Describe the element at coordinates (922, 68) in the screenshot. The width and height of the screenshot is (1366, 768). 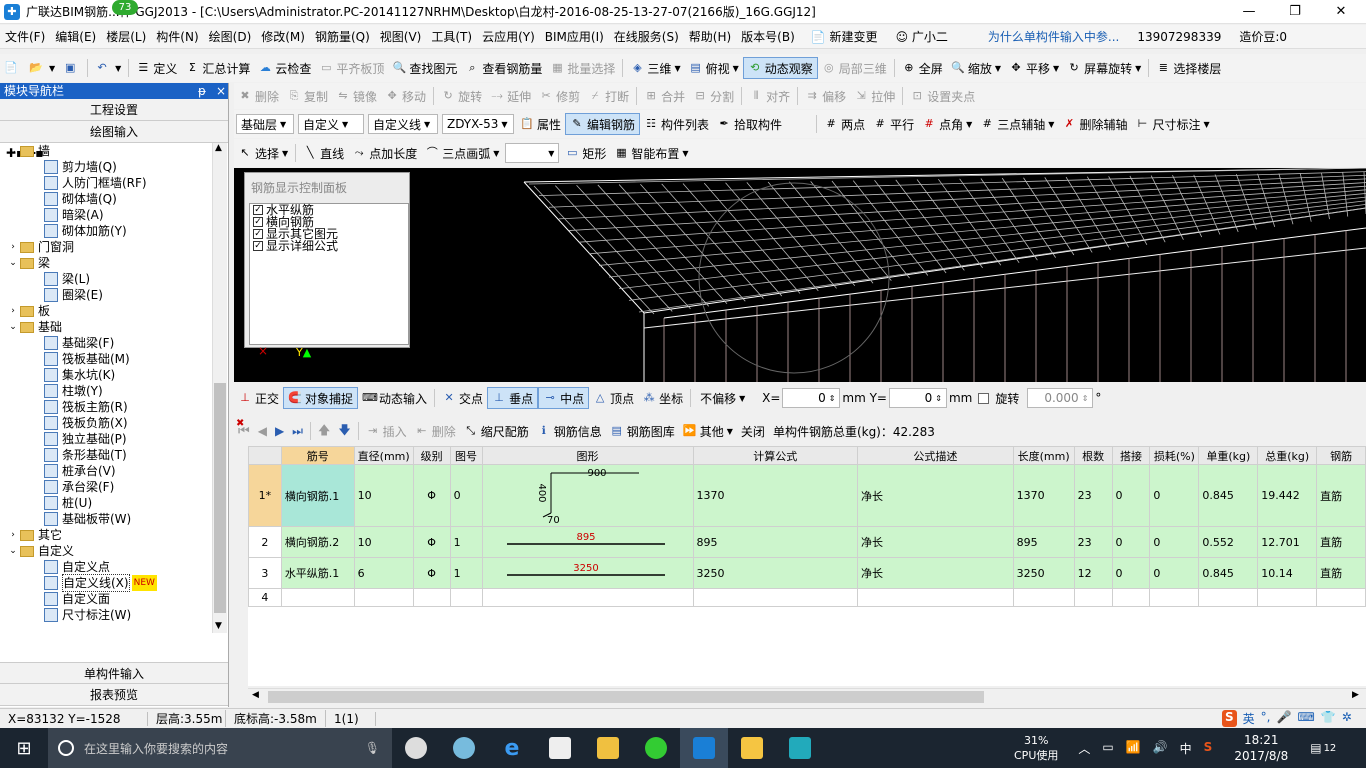
I see `fullscreen-button: ⊕ 全屏` at that location.